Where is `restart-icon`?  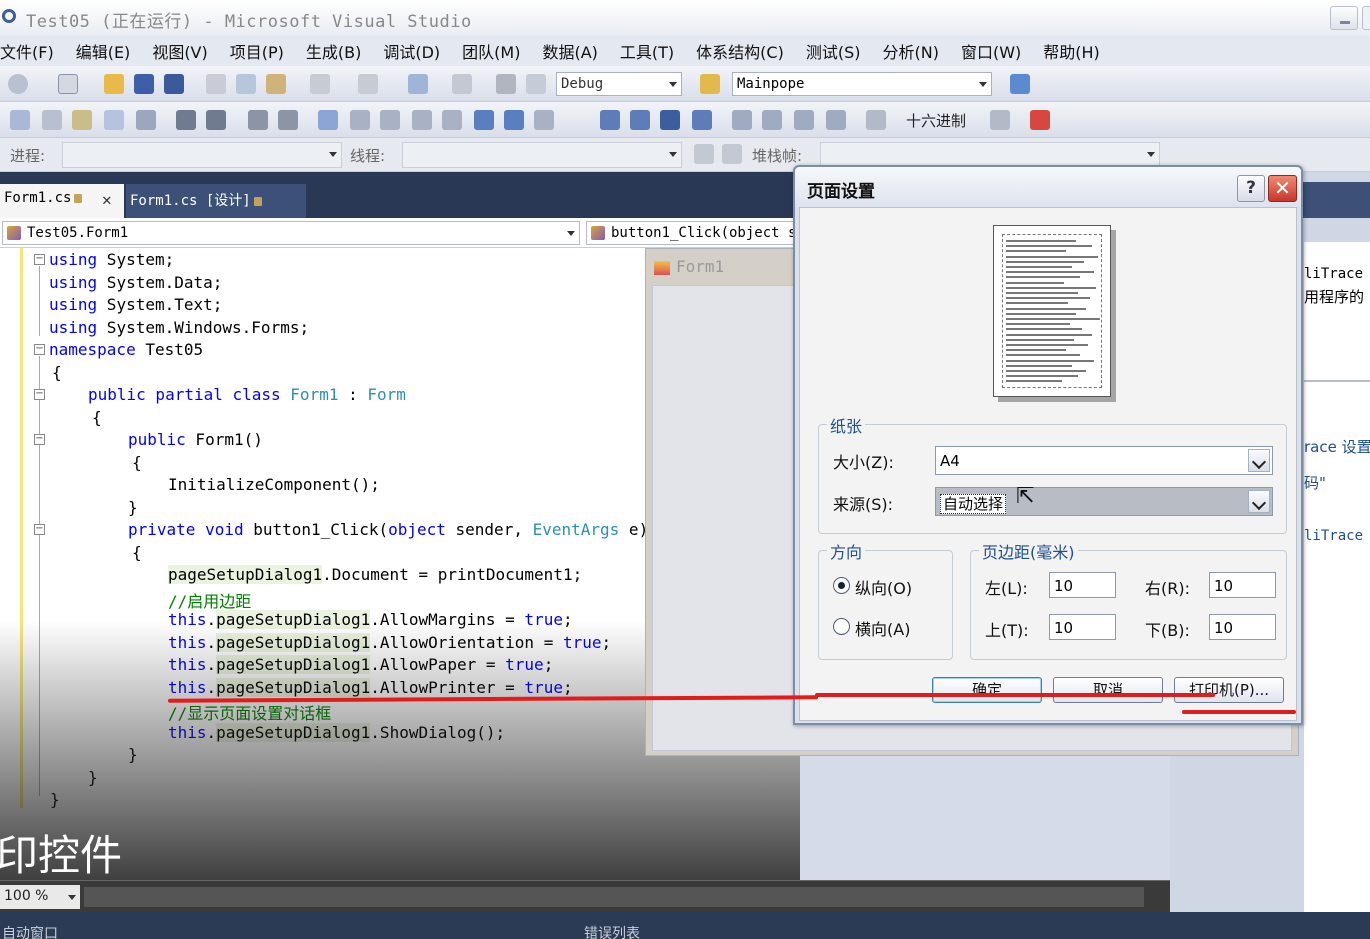
restart-icon is located at coordinates (702, 120).